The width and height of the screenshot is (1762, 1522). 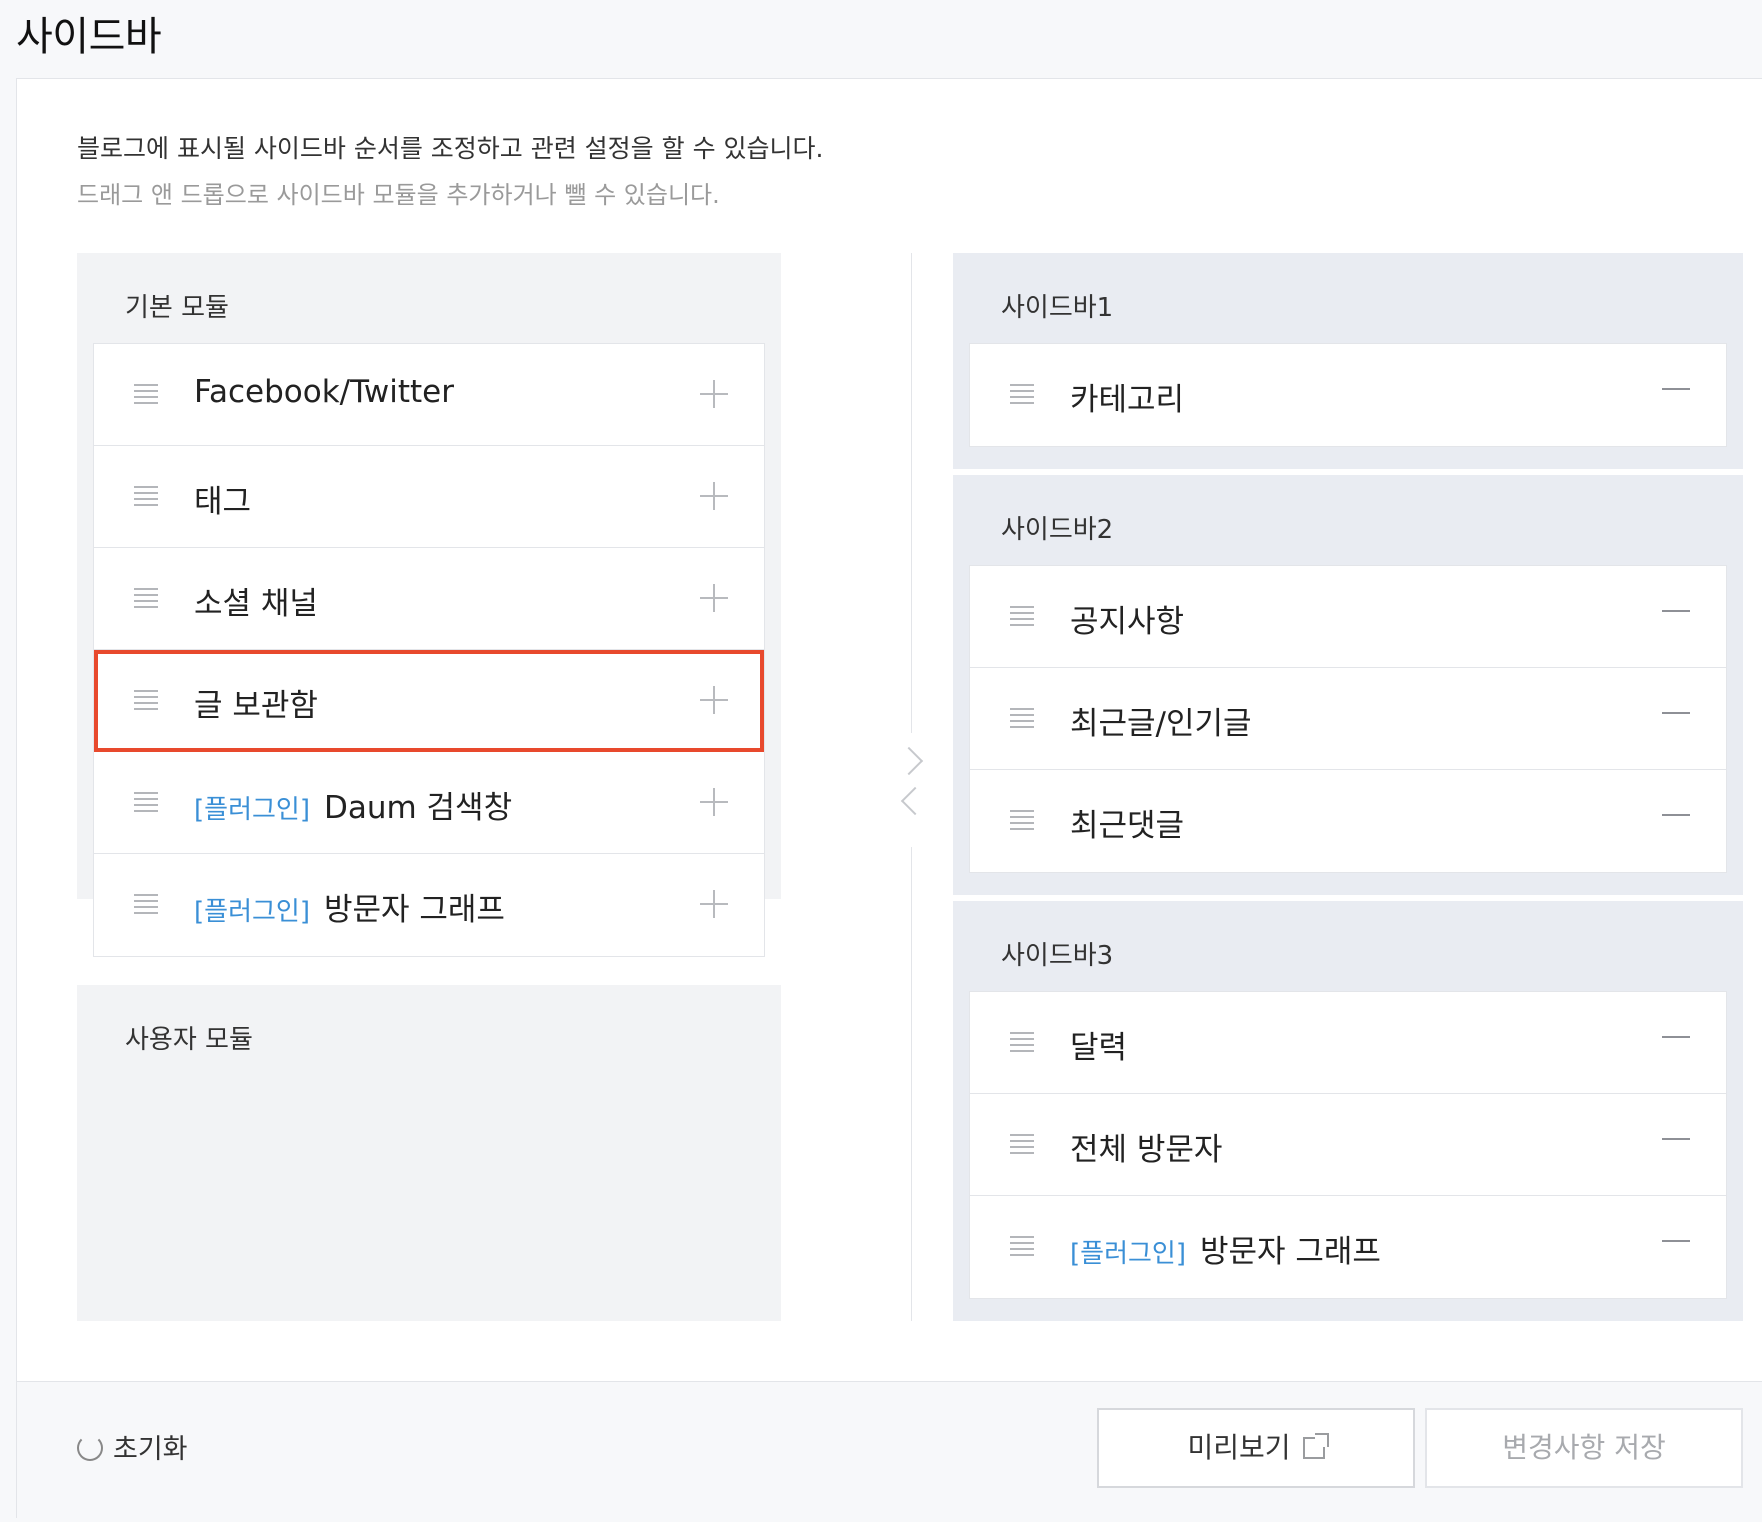 I want to click on external-link-icon, so click(x=1315, y=1446).